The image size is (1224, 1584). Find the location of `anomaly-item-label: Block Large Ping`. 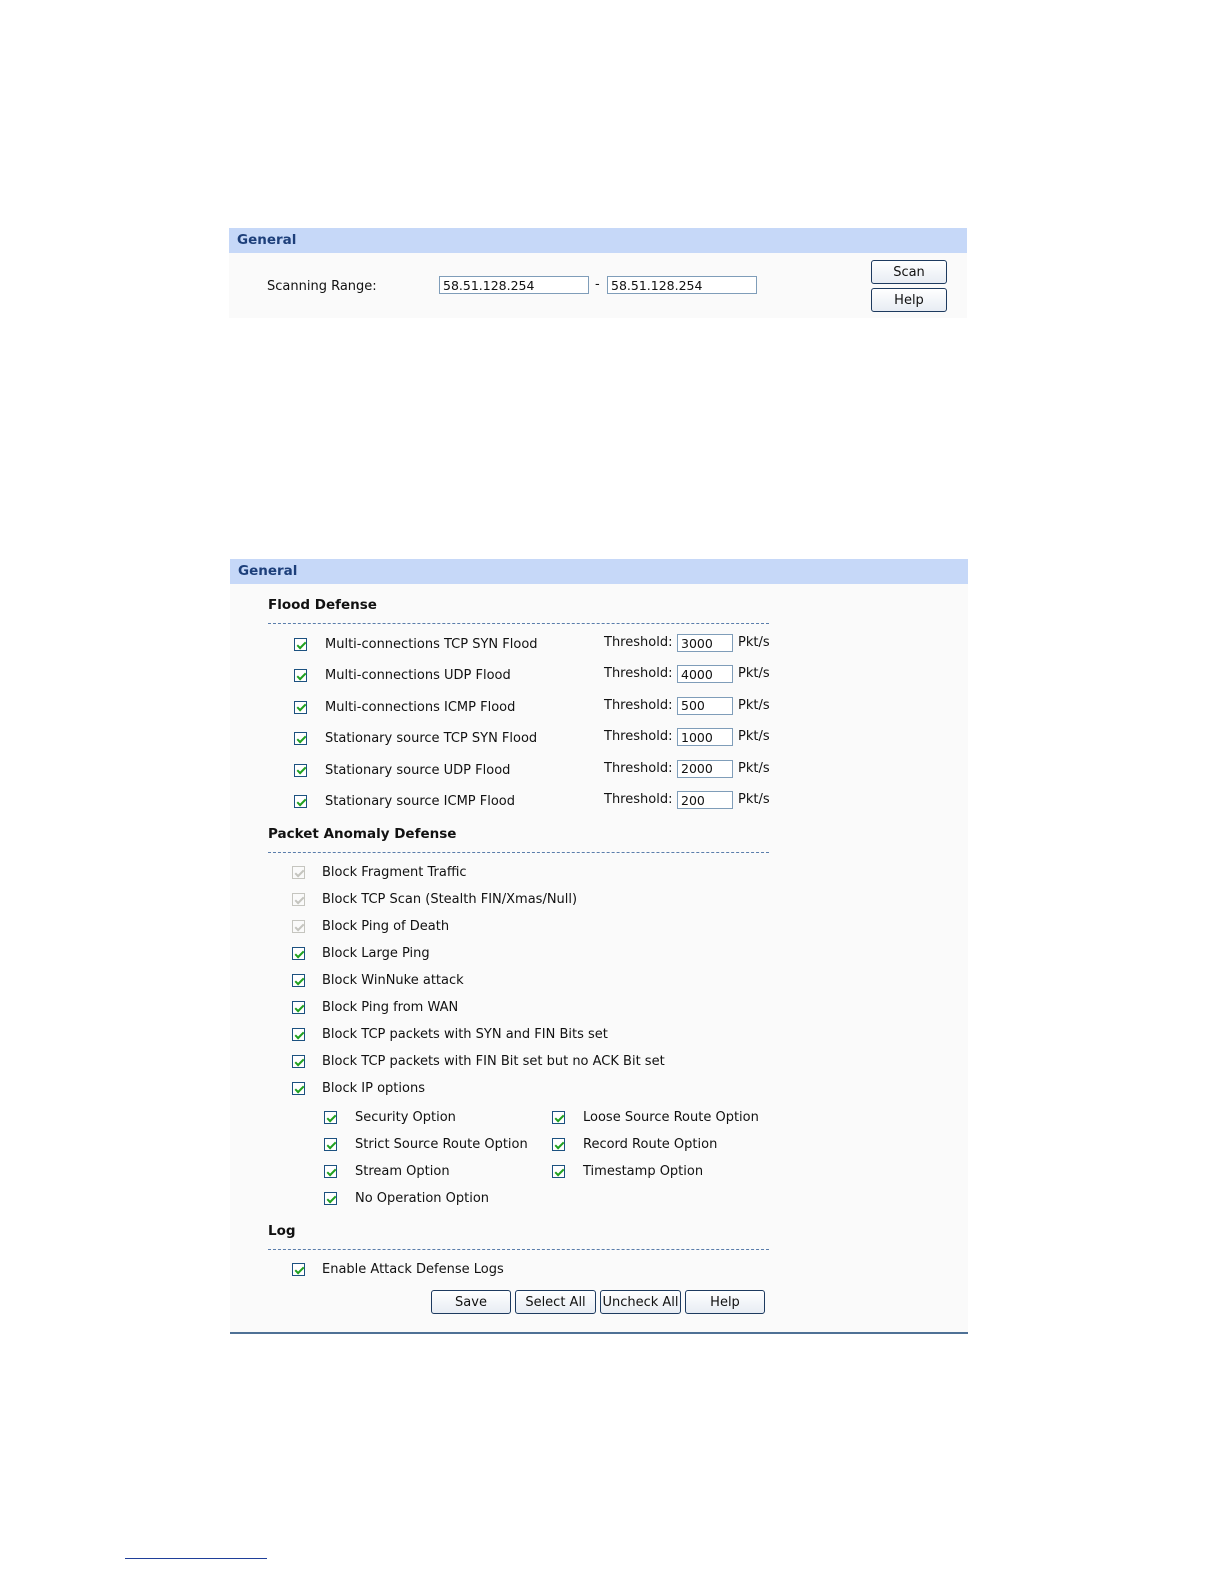

anomaly-item-label: Block Large Ping is located at coordinates (376, 953).